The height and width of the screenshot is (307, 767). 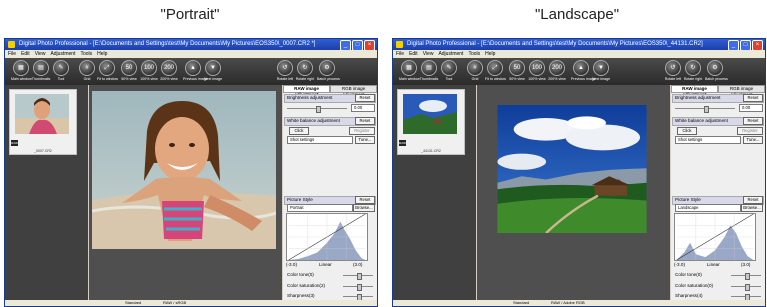 I want to click on portrait-photo, so click(x=184, y=170).